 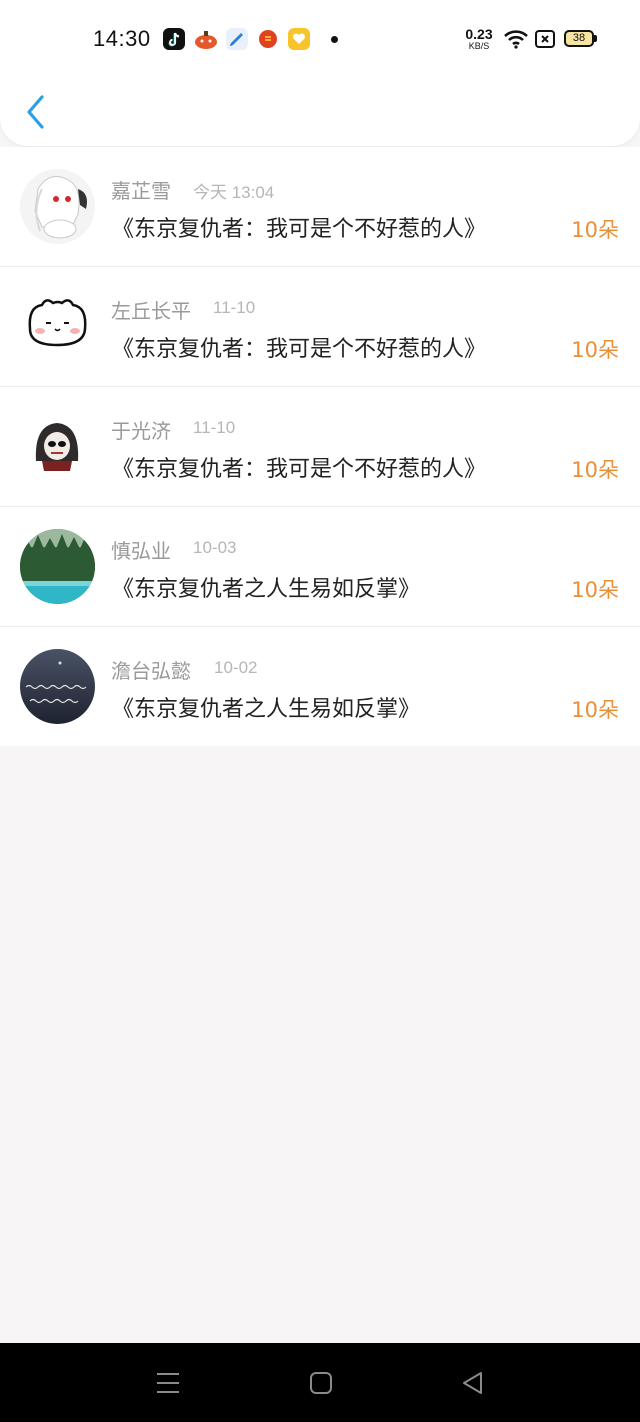 I want to click on sender-name: 慎弘业, so click(x=141, y=551).